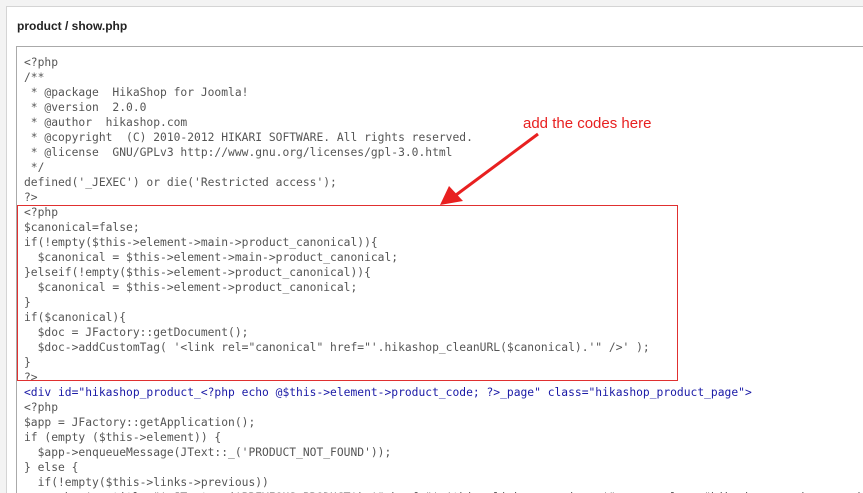 The width and height of the screenshot is (863, 493). Describe the element at coordinates (451, 195) in the screenshot. I see `arrow-head` at that location.